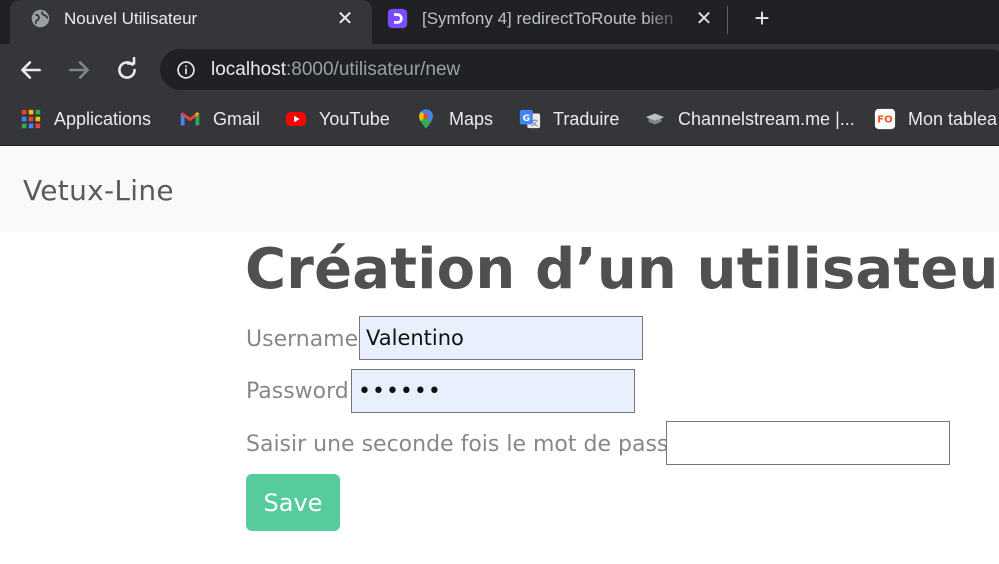 The height and width of the screenshot is (564, 999). Describe the element at coordinates (302, 339) in the screenshot. I see `username-label: Username` at that location.